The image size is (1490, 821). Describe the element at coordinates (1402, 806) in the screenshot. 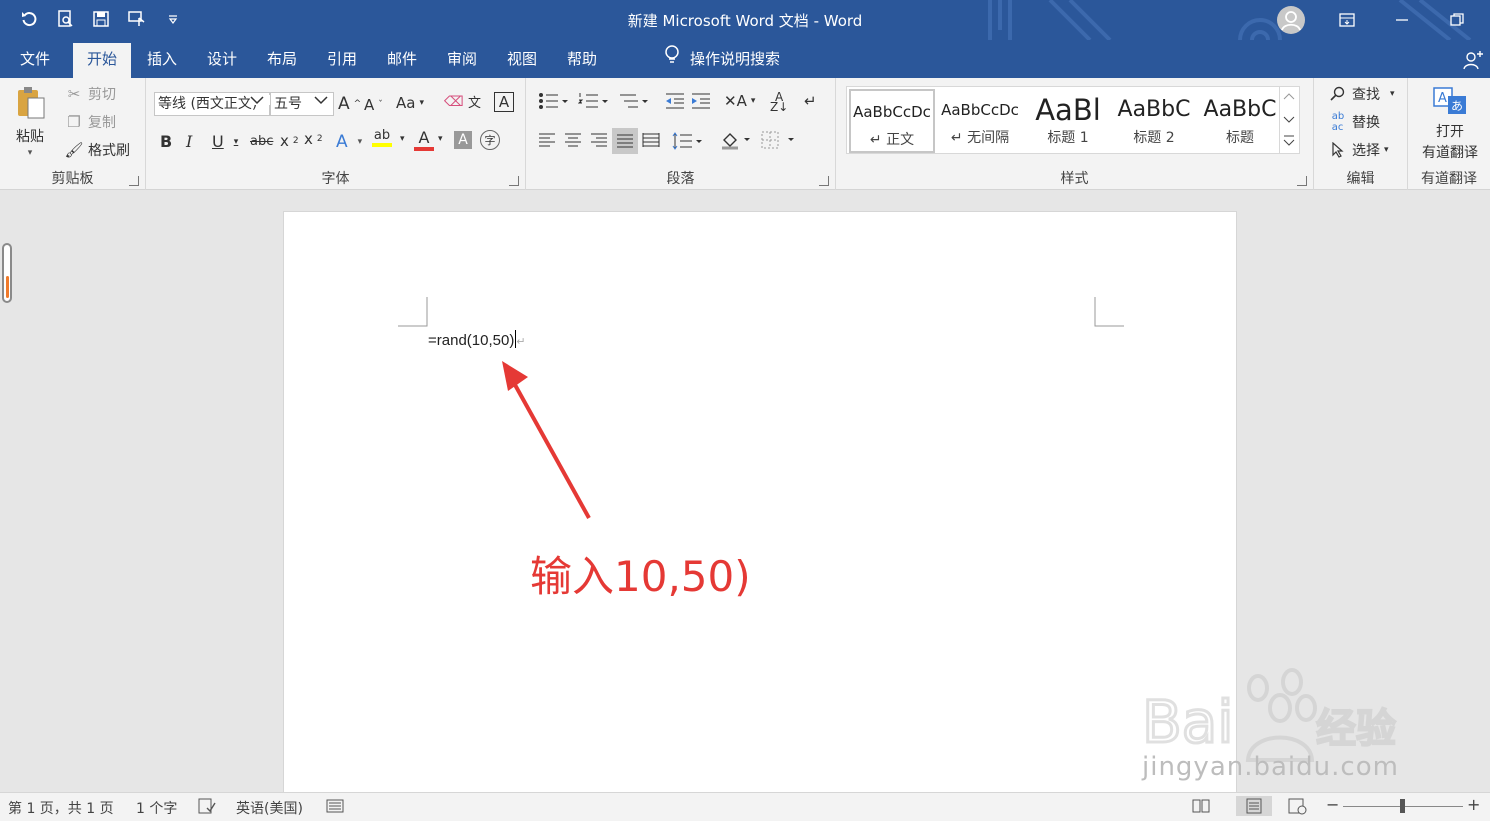

I see `zoom-slider-thumb` at that location.